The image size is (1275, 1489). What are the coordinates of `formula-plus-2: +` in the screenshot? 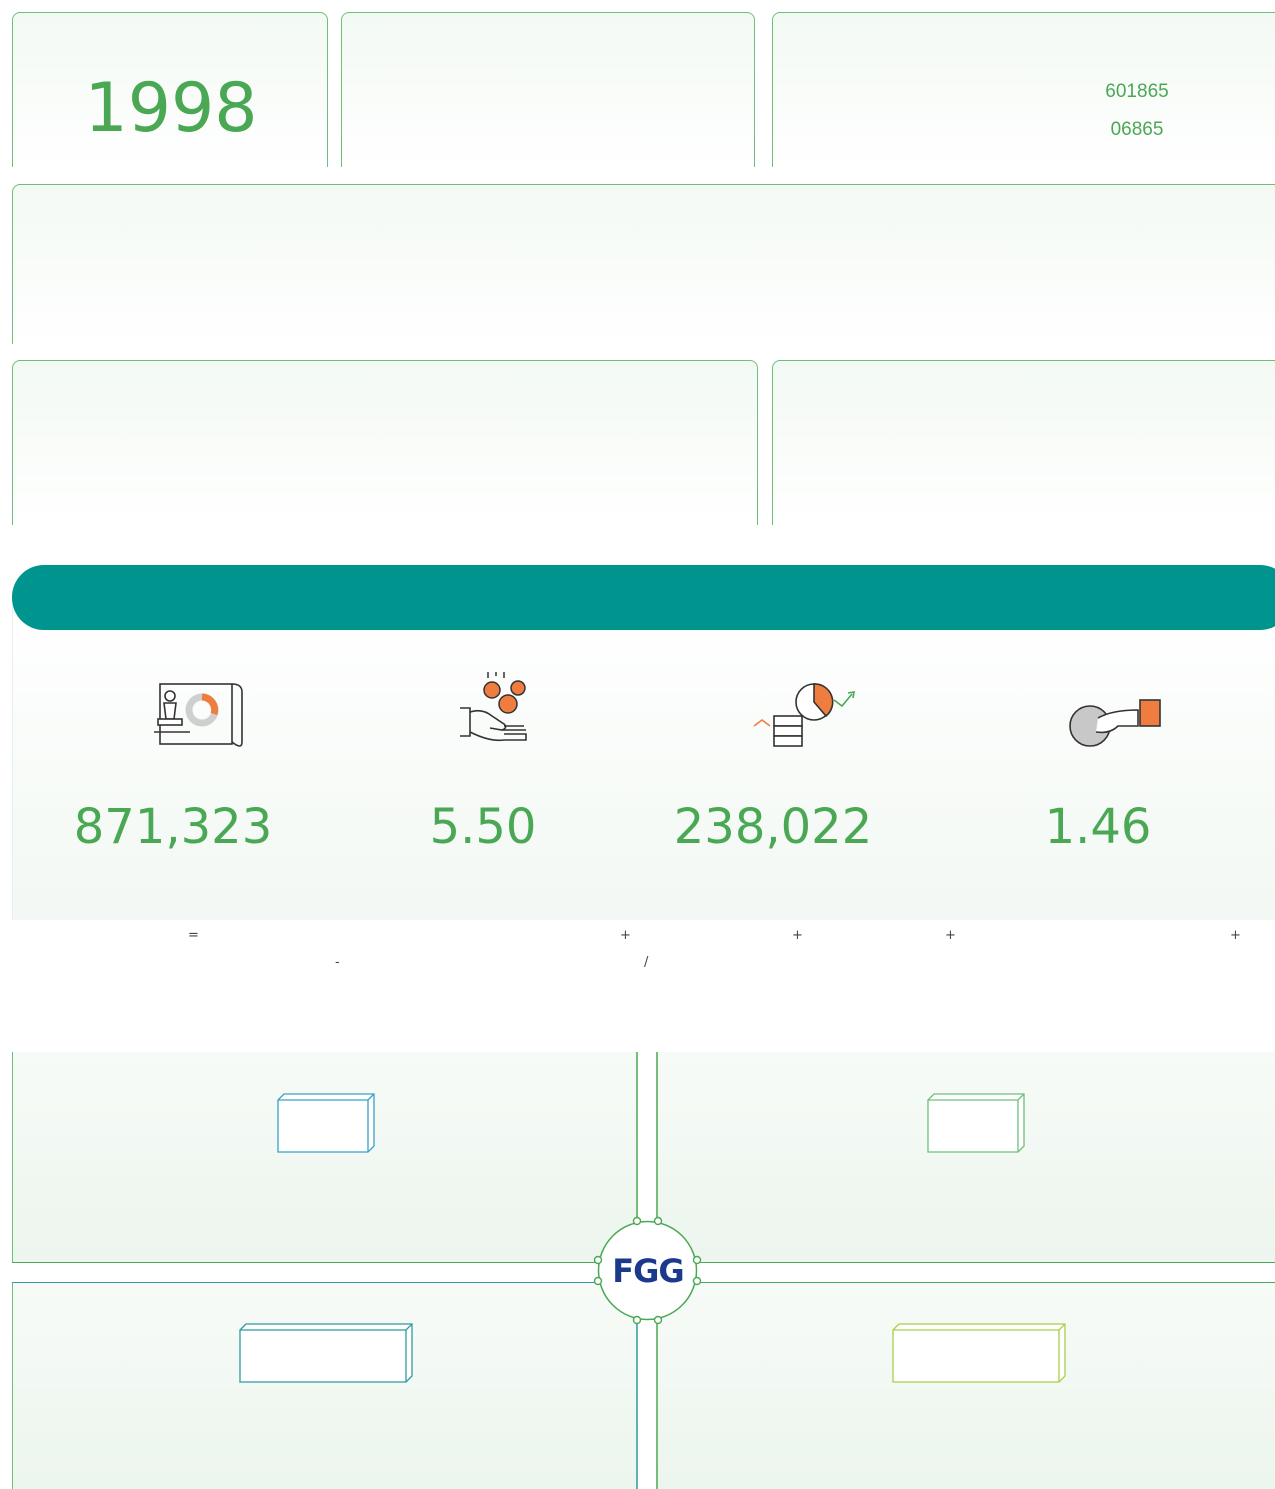 It's located at (797, 935).